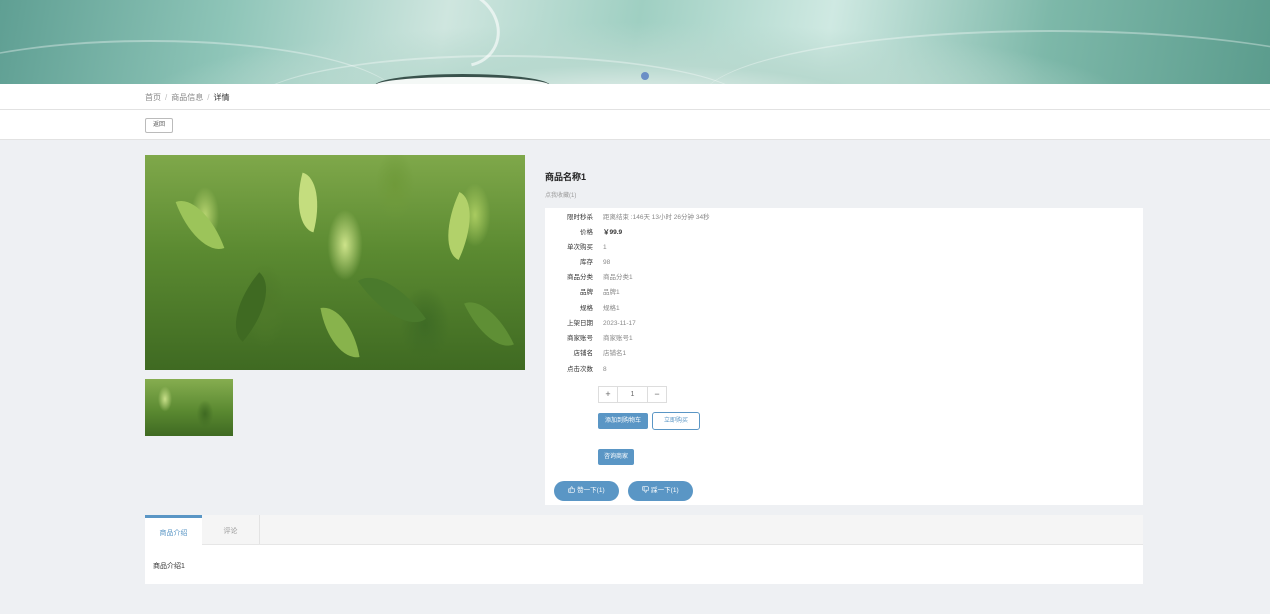 The height and width of the screenshot is (614, 1270). I want to click on info-row-category: 商品分类 商品分类1, so click(844, 278).